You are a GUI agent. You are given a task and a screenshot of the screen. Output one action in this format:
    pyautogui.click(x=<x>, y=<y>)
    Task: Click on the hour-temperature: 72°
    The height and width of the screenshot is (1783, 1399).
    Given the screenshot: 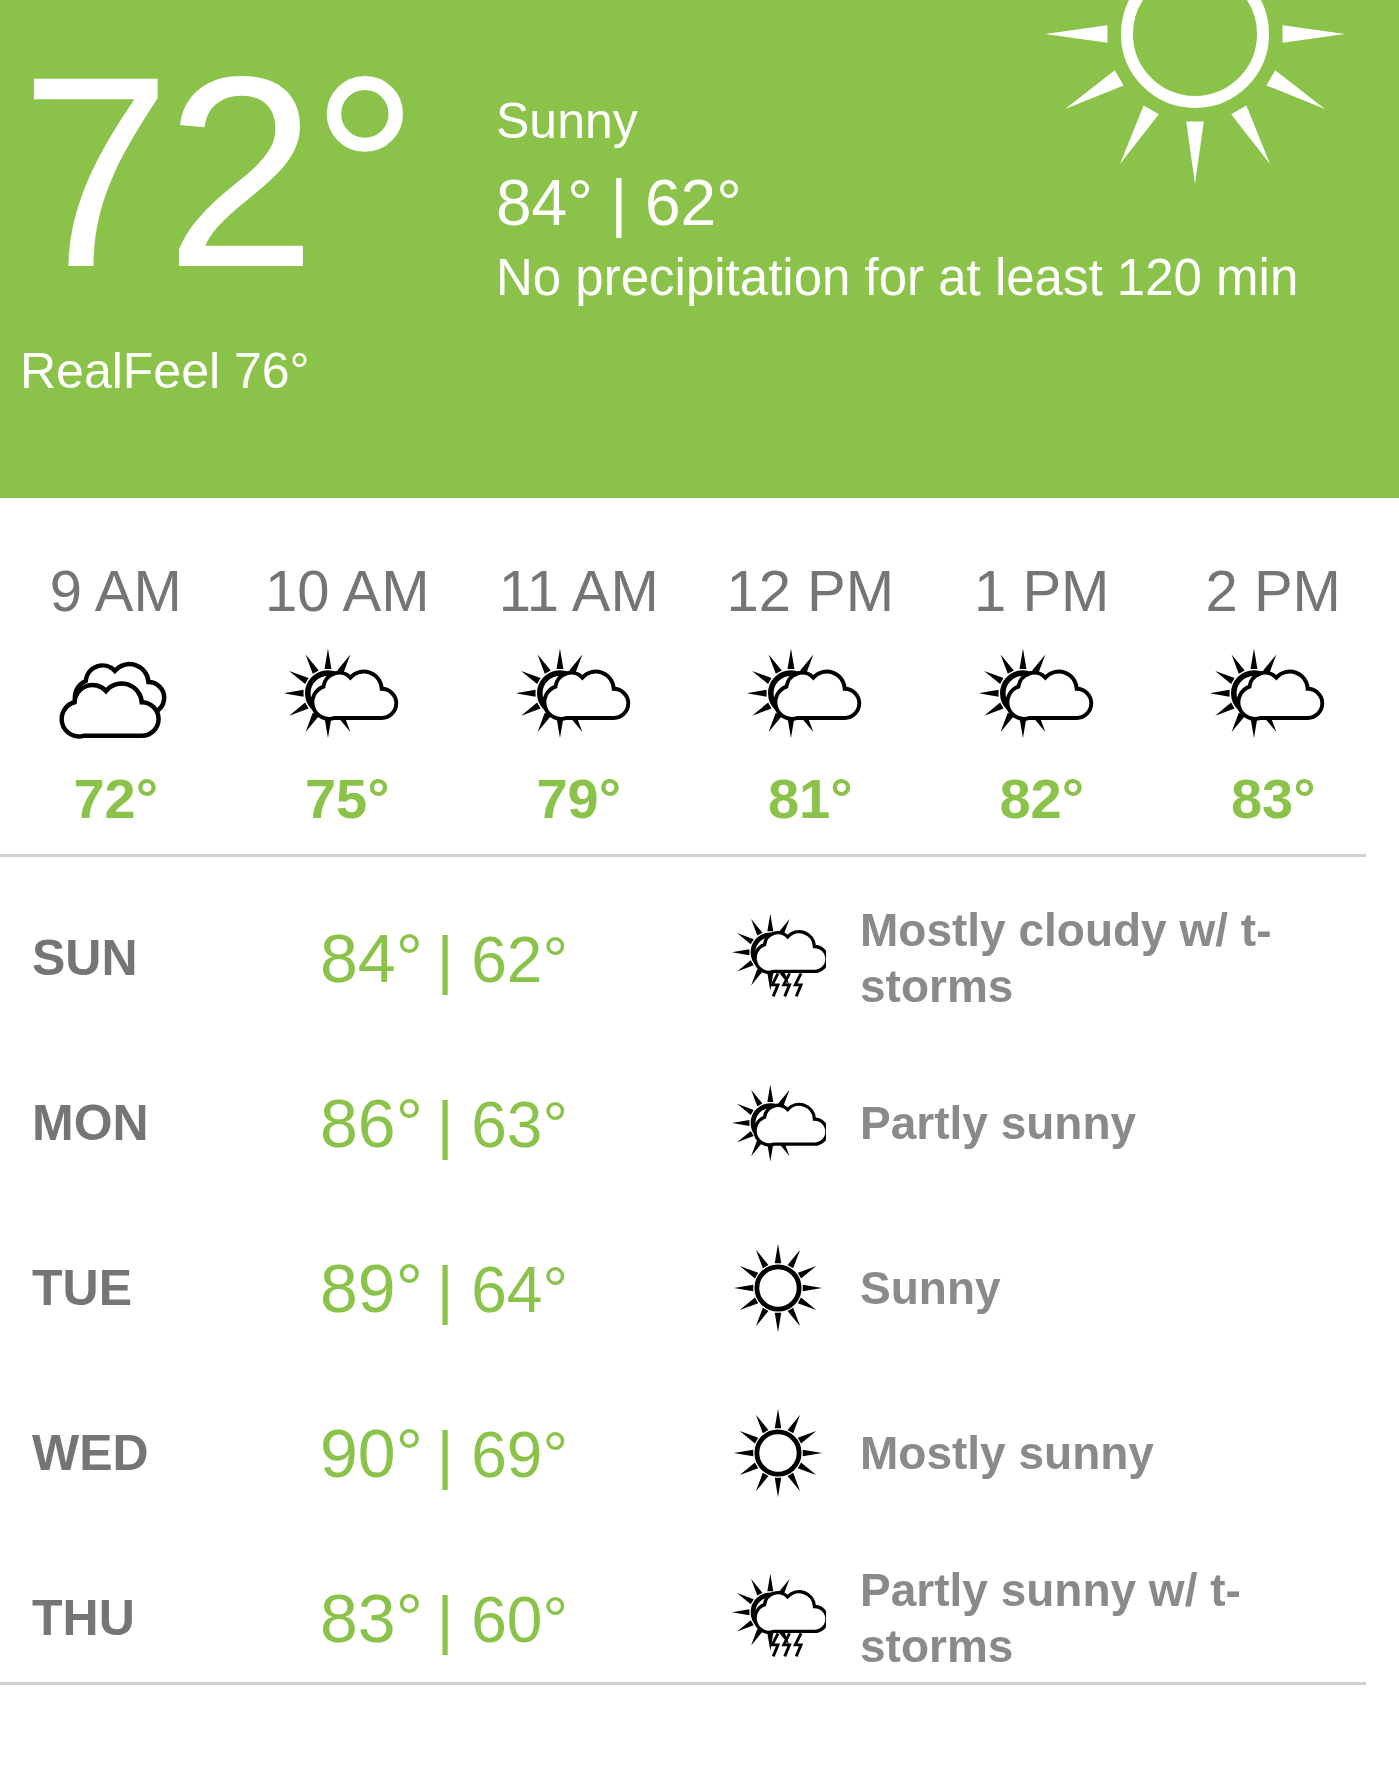 What is the action you would take?
    pyautogui.click(x=116, y=798)
    